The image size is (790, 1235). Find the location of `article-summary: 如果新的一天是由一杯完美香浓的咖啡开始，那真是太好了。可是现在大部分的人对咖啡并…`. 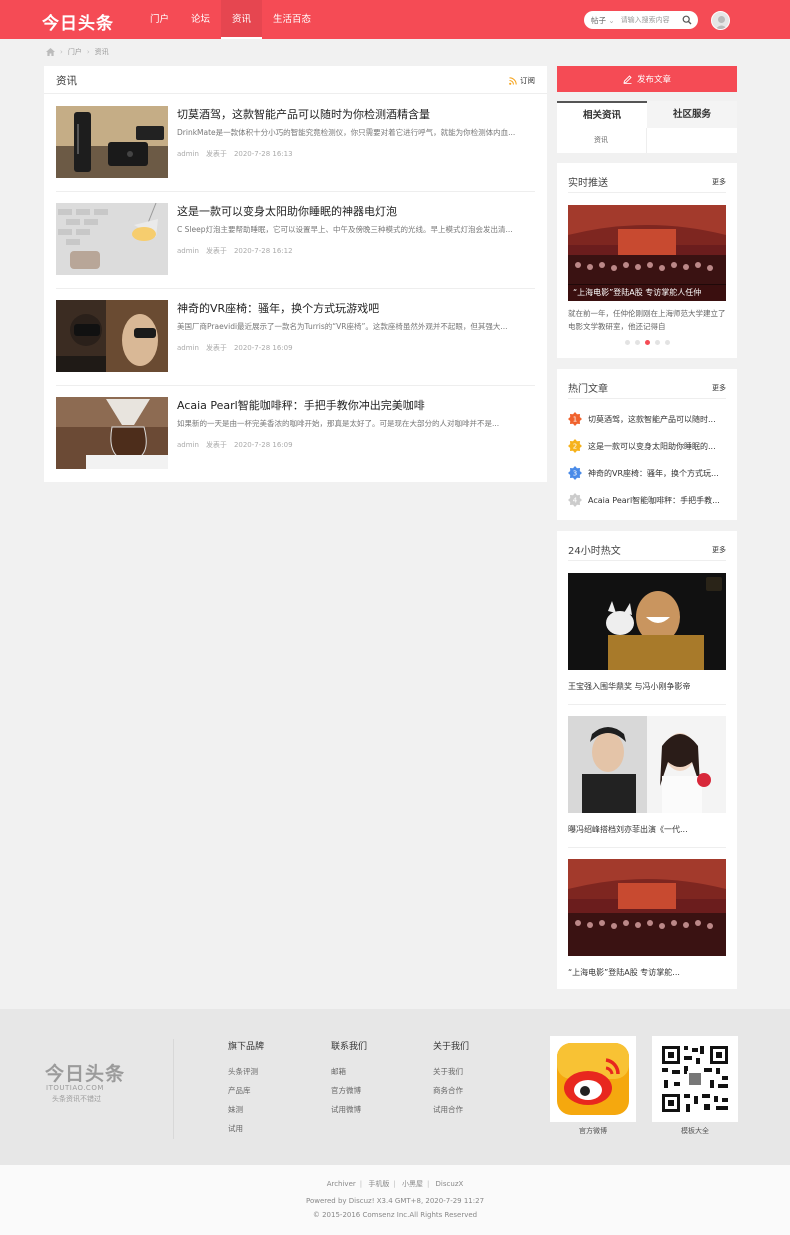

article-summary: 如果新的一天是由一杯完美香浓的咖啡开始，那真是太好了。可是现在大部分的人对咖啡并… is located at coordinates (338, 423).